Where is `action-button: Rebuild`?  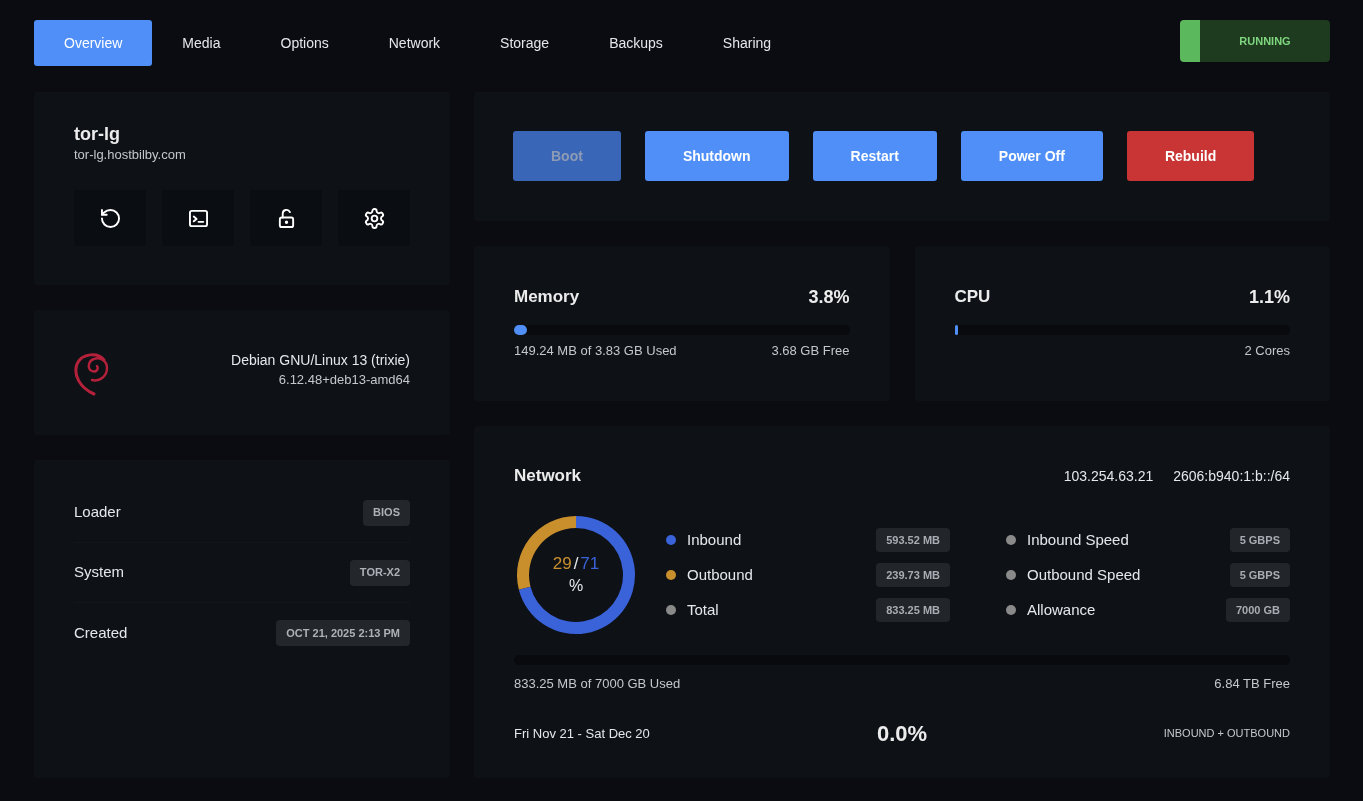 action-button: Rebuild is located at coordinates (1190, 156).